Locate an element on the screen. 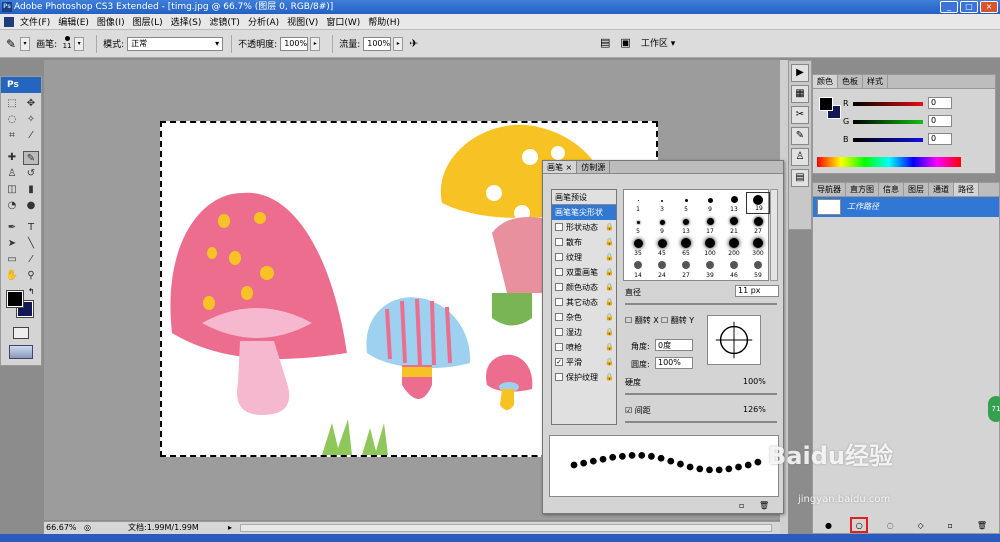  marquee-tool-icon: ⬚ is located at coordinates (12, 104).